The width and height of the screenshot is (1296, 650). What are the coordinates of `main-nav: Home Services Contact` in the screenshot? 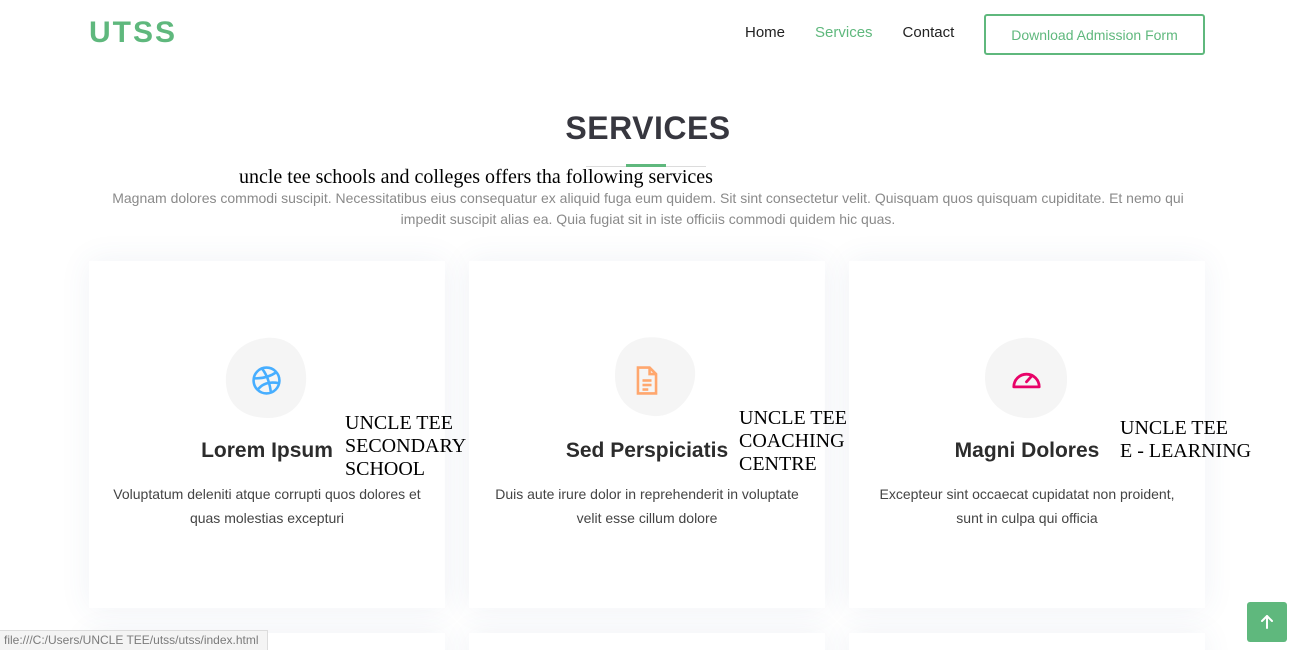 It's located at (849, 32).